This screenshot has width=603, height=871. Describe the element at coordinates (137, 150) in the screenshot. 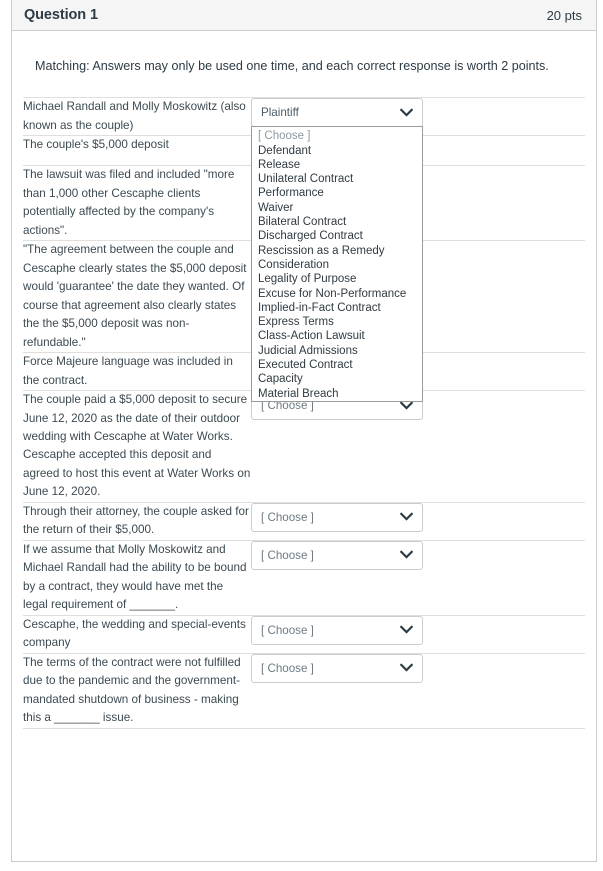

I see `match-prompt: The couple's $5,000 deposit` at that location.